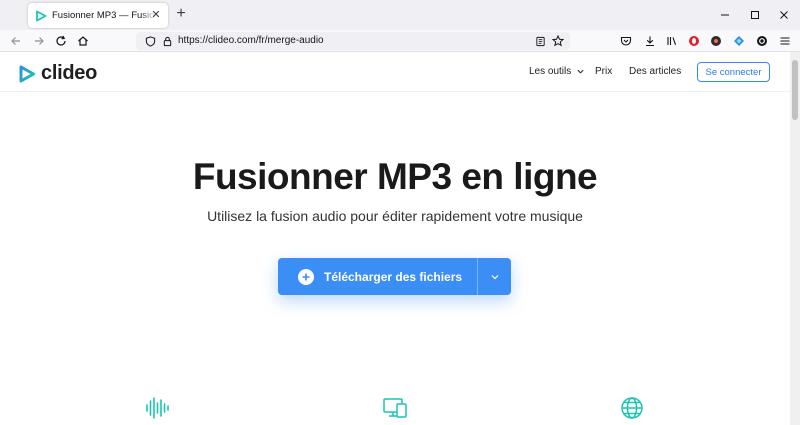 The width and height of the screenshot is (800, 425). I want to click on pocket-icon, so click(626, 41).